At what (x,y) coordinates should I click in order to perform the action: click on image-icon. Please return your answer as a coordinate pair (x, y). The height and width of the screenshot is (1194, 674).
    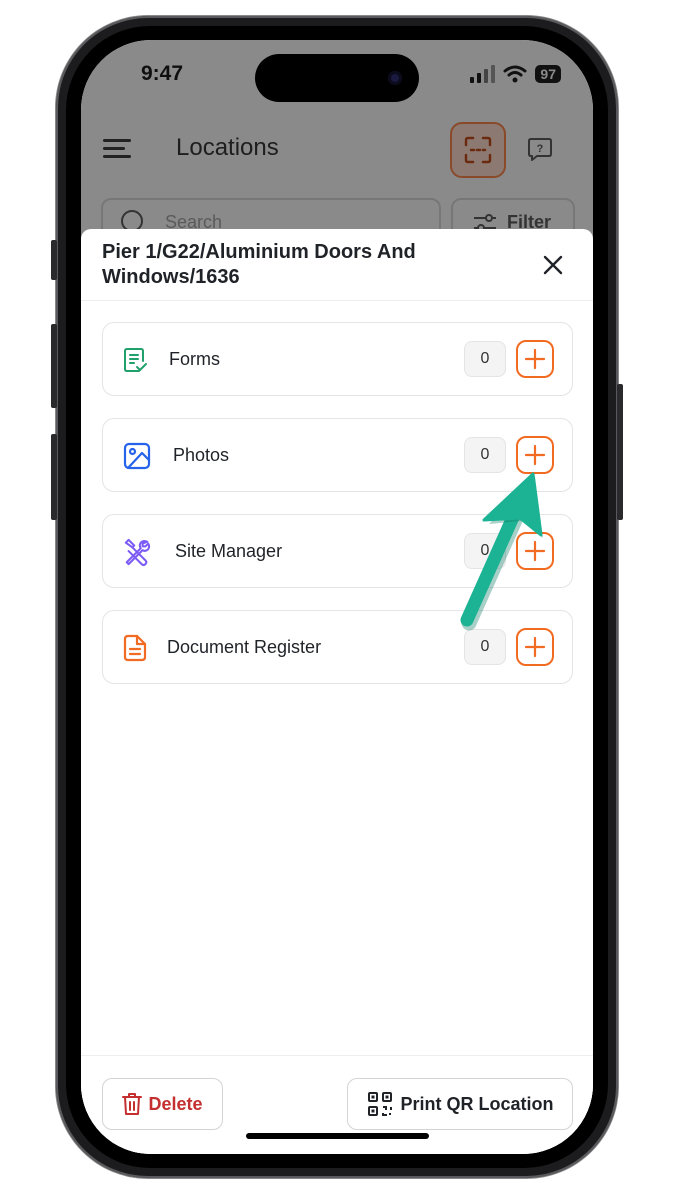
    Looking at the image, I should click on (137, 456).